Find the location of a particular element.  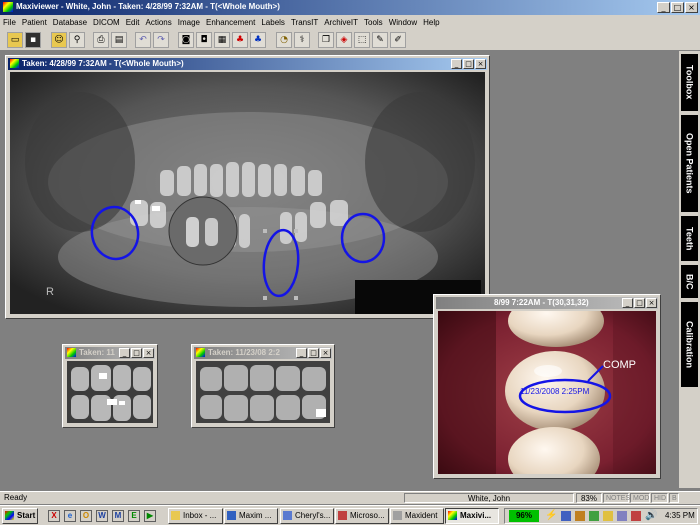

menu-database: Database is located at coordinates (70, 22).